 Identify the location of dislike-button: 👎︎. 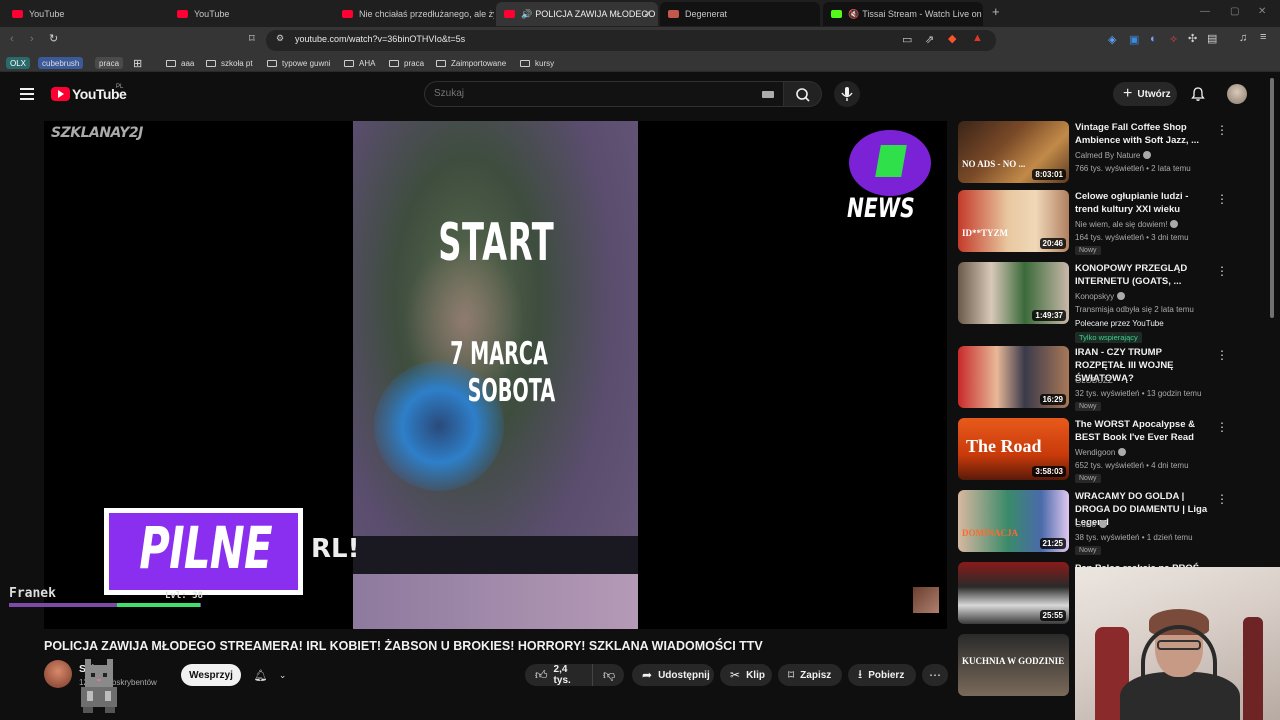
(608, 675).